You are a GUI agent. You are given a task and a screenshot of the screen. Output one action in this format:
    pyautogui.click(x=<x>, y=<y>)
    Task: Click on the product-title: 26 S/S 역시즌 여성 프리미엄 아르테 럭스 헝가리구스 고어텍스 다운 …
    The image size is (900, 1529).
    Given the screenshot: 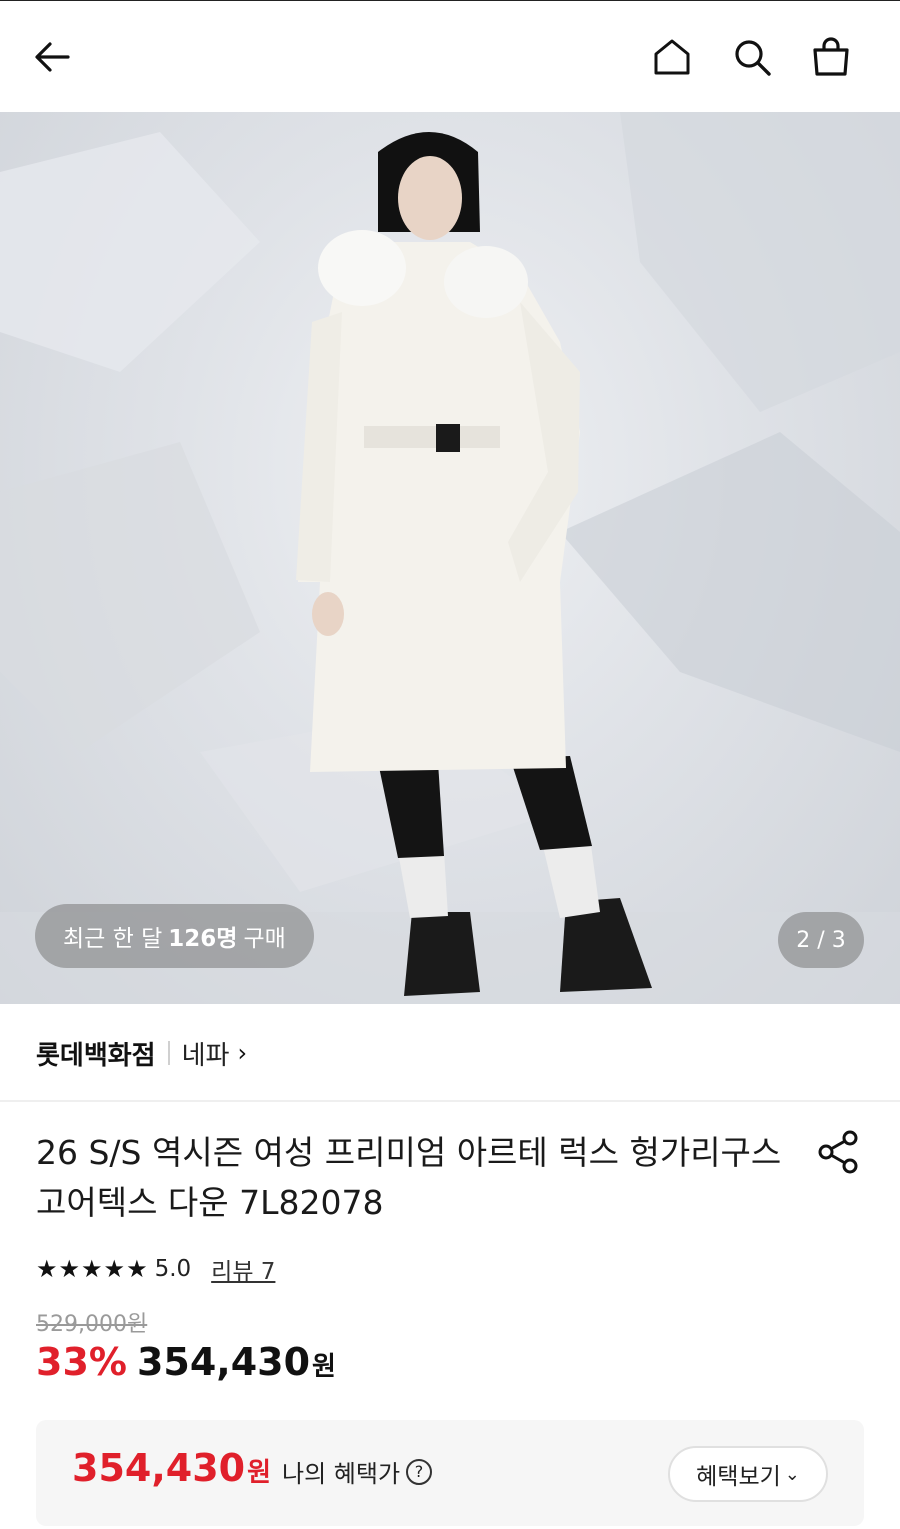 What is the action you would take?
    pyautogui.click(x=409, y=1177)
    